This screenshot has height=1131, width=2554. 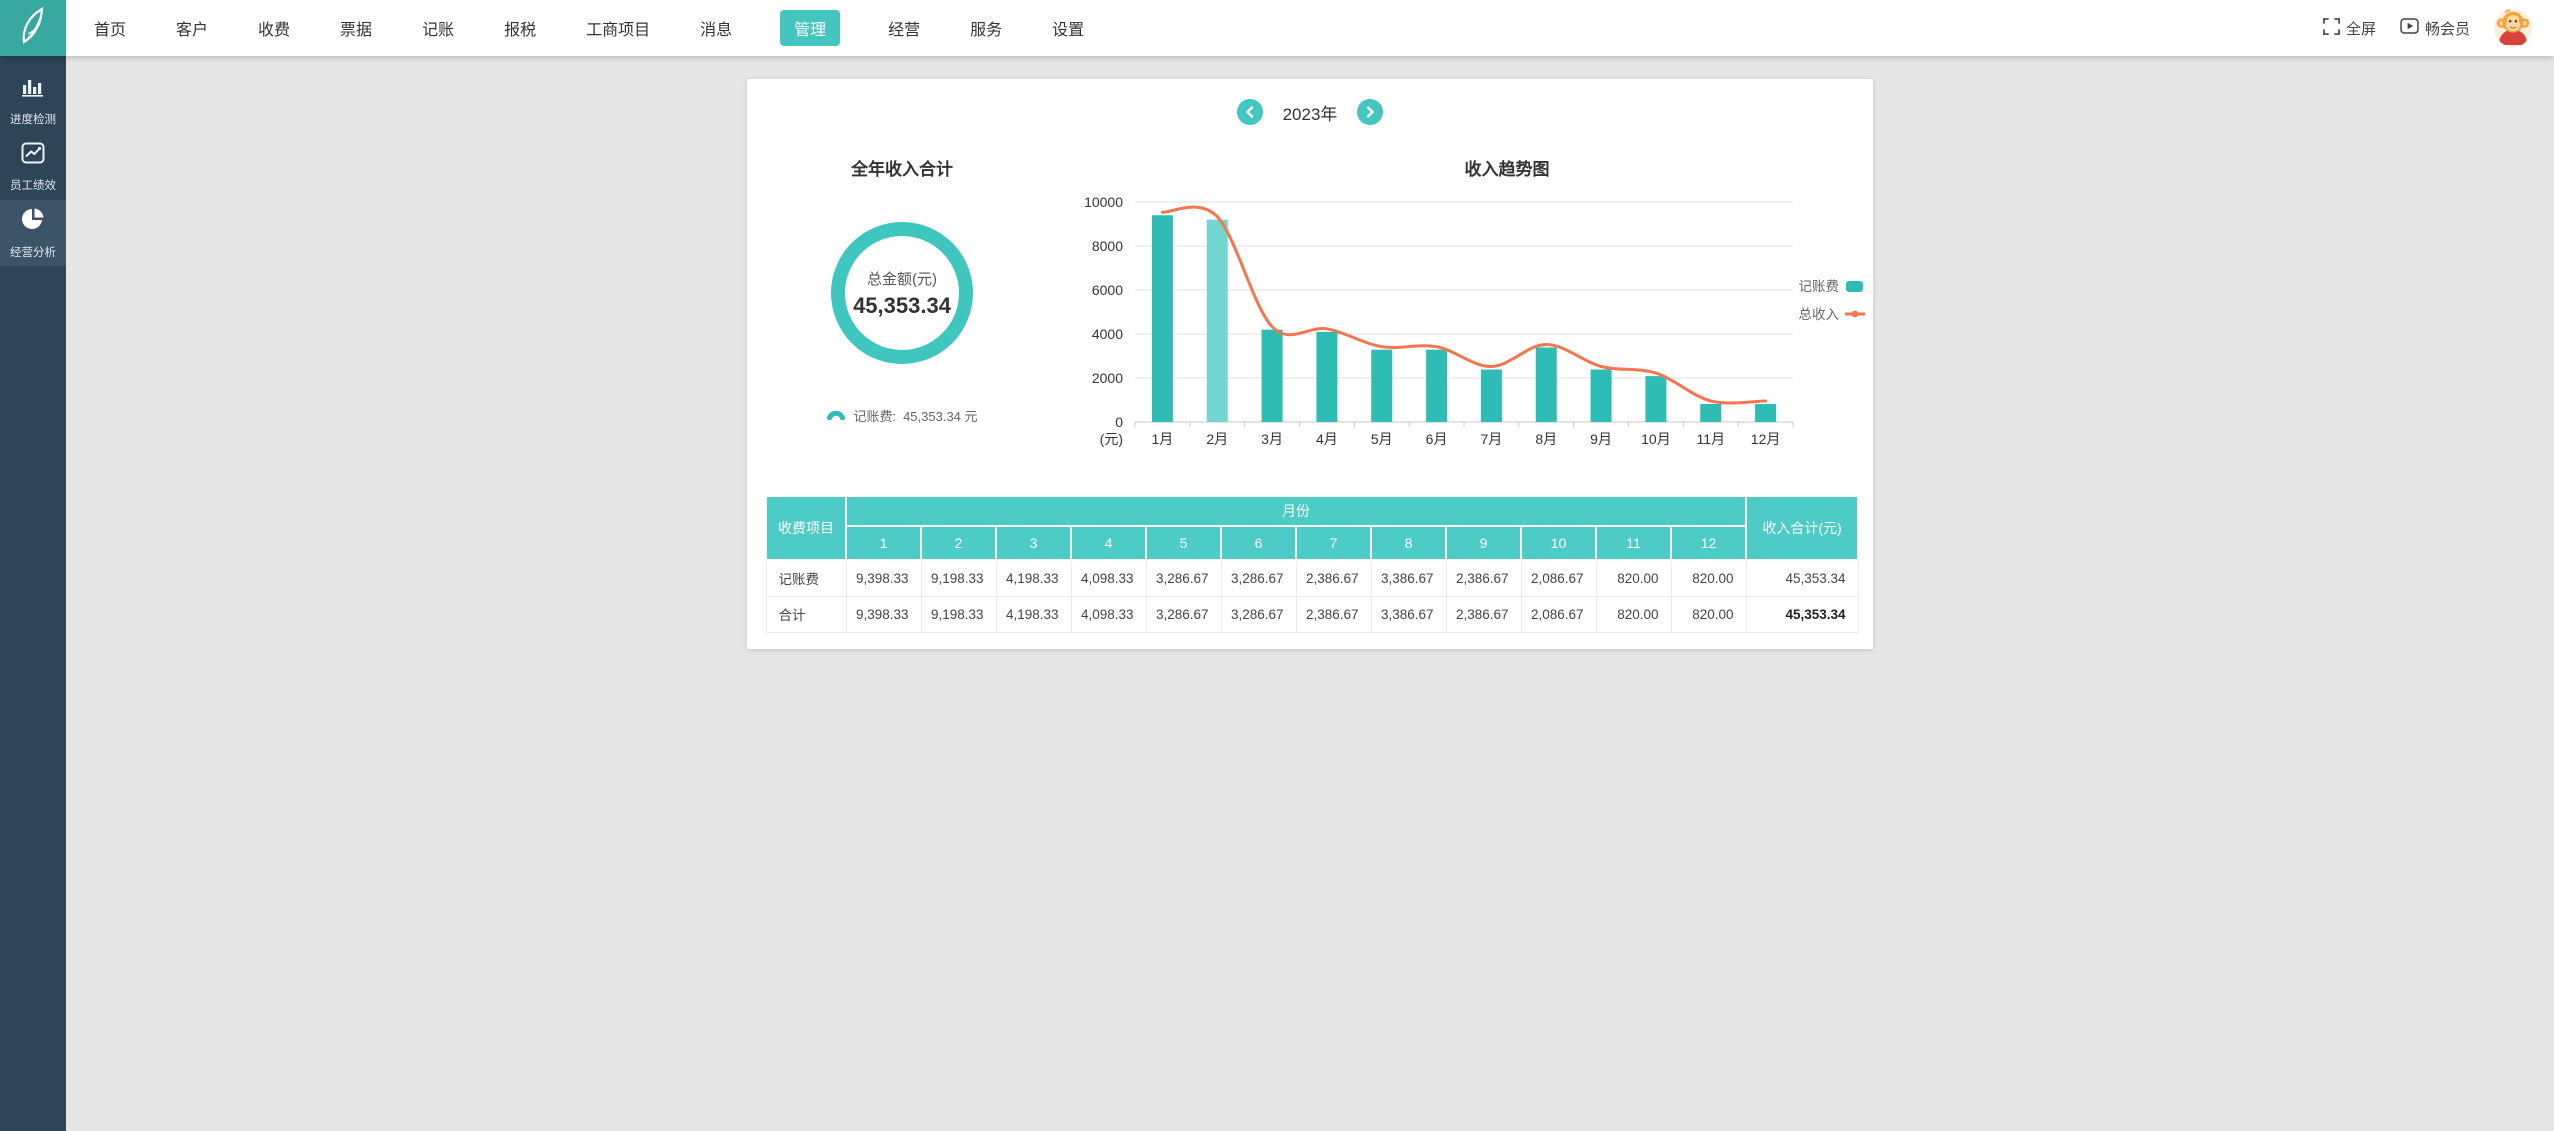 What do you see at coordinates (716, 28) in the screenshot?
I see `nav-item-messages: 消息` at bounding box center [716, 28].